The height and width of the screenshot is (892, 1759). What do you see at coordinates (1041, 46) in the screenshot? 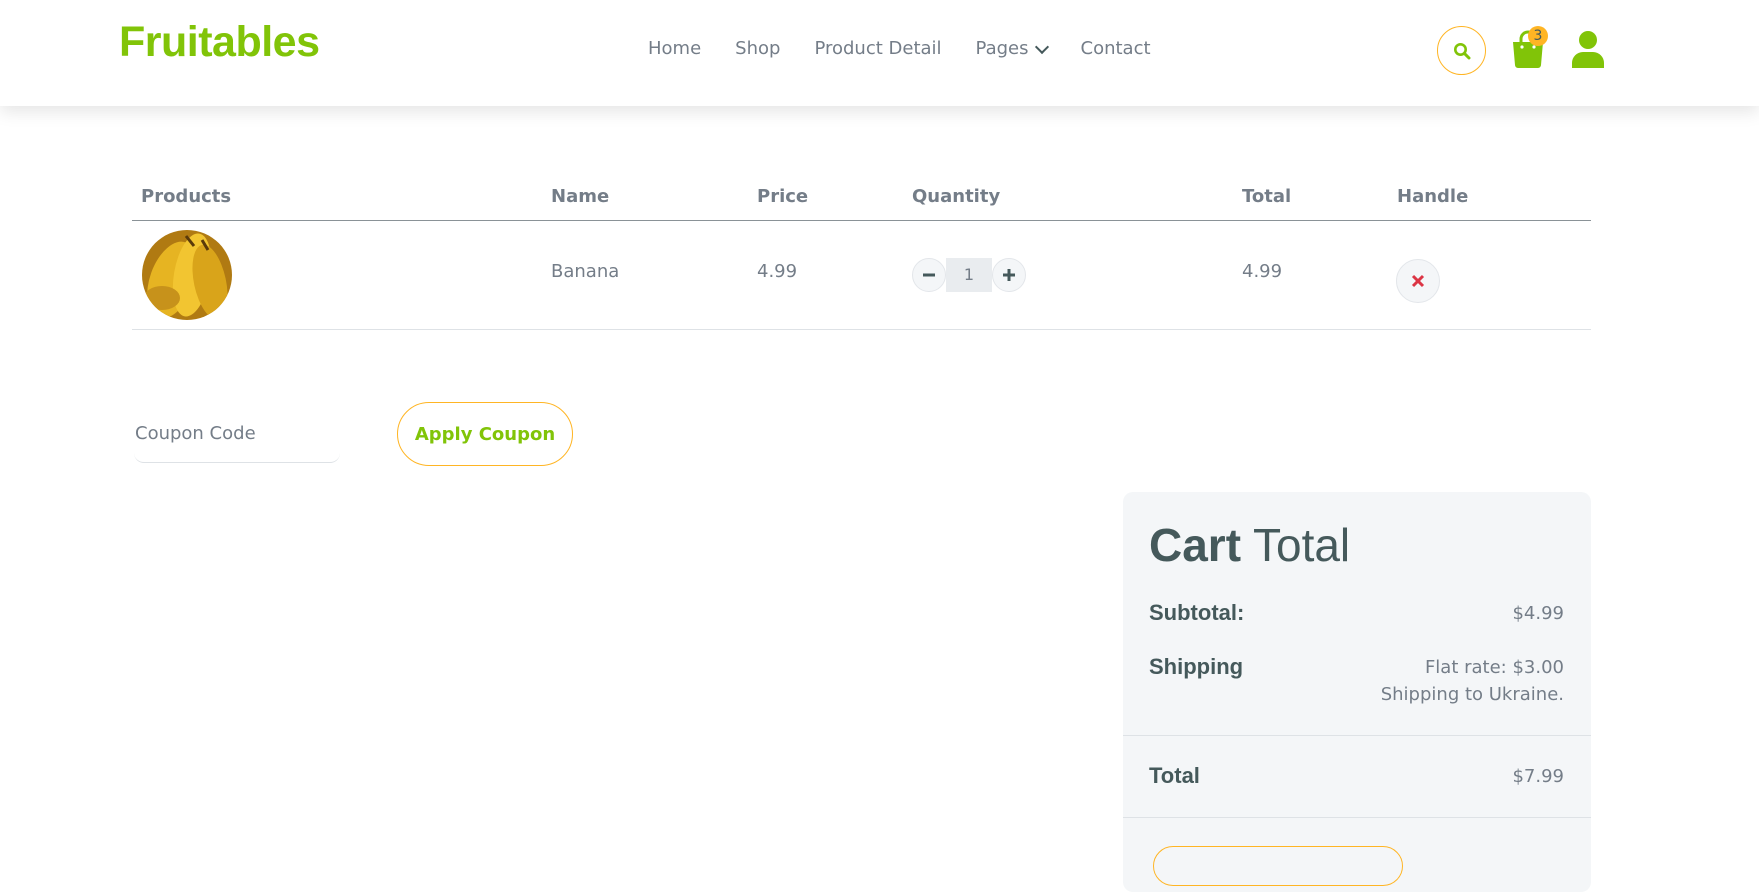
I see `chevron-down-icon` at bounding box center [1041, 46].